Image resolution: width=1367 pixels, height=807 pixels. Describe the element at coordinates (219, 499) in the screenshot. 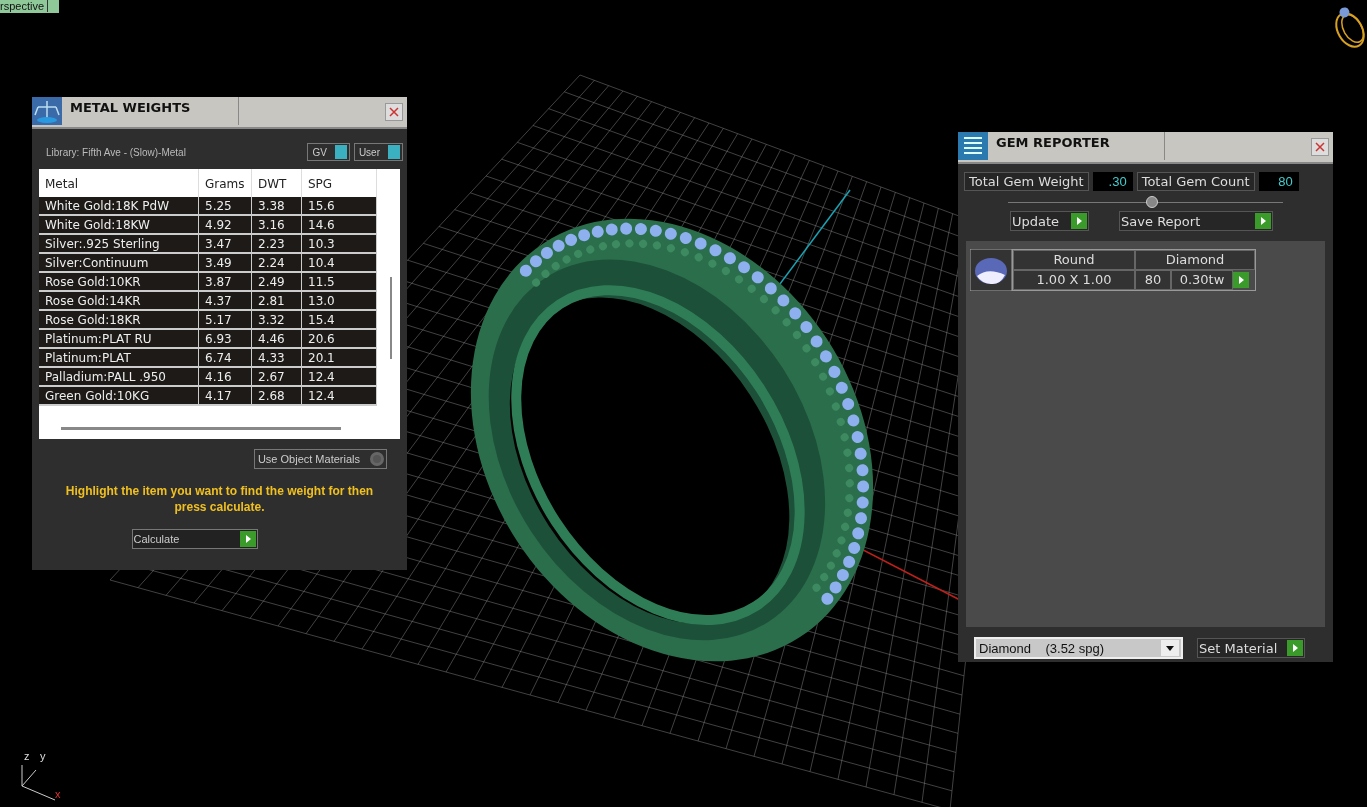

I see `instruction-text: Highlight the item you want to find the weight for then press calculate.` at that location.